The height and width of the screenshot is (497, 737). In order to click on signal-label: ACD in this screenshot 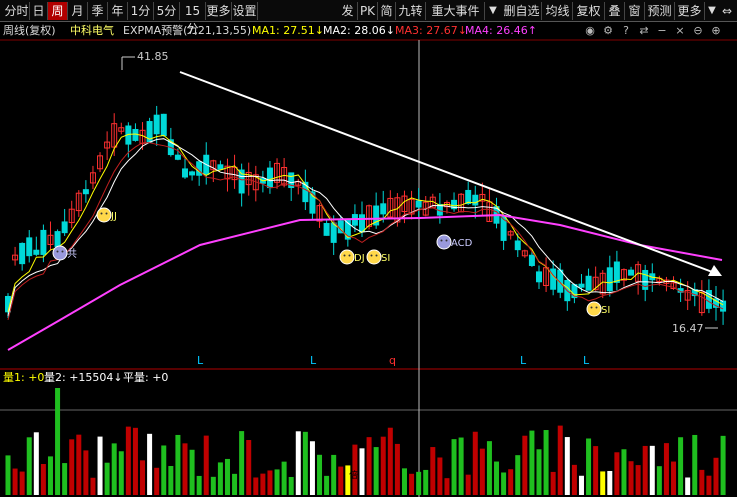, I will do `click(462, 243)`.